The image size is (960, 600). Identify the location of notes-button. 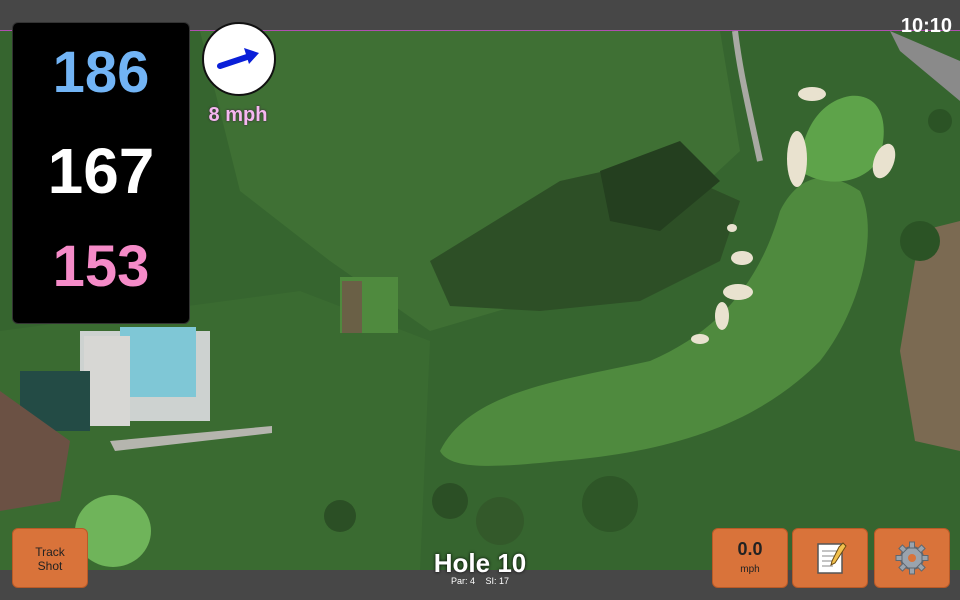
(830, 558).